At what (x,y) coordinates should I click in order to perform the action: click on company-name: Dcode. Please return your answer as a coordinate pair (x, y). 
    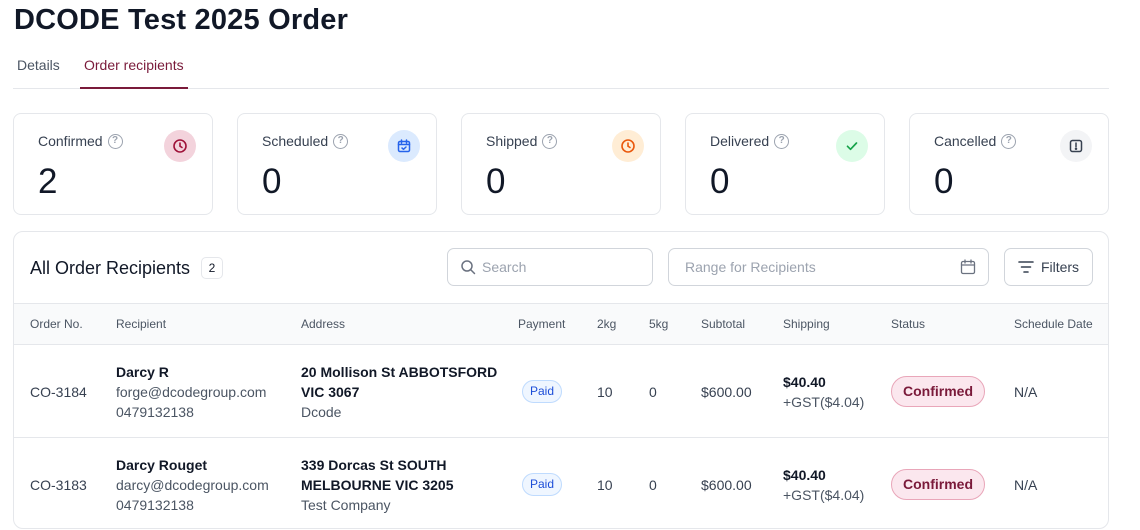
    Looking at the image, I should click on (321, 411).